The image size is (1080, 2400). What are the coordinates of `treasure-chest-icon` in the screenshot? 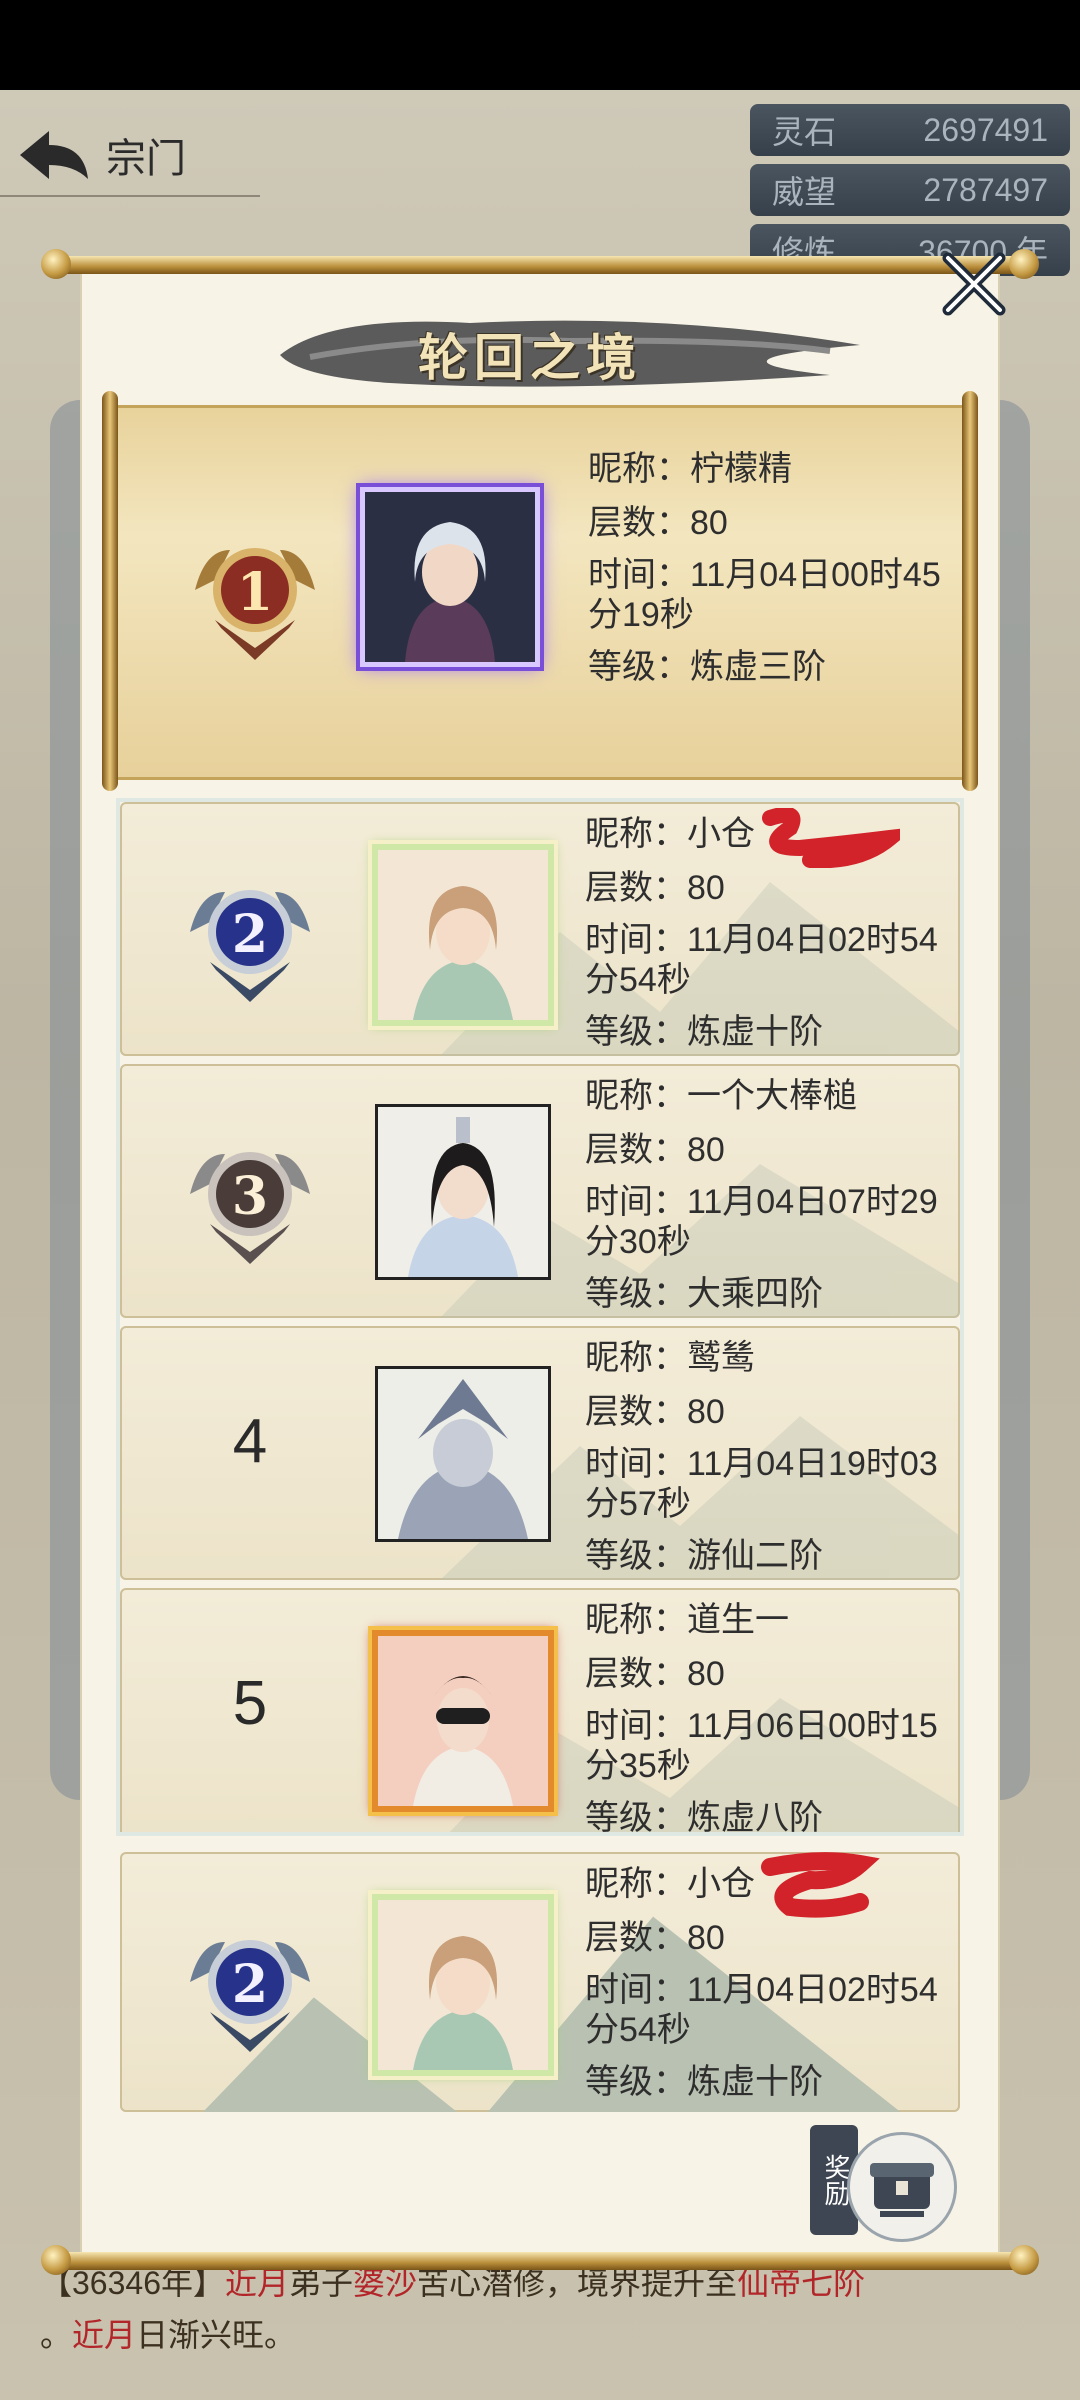 It's located at (902, 2187).